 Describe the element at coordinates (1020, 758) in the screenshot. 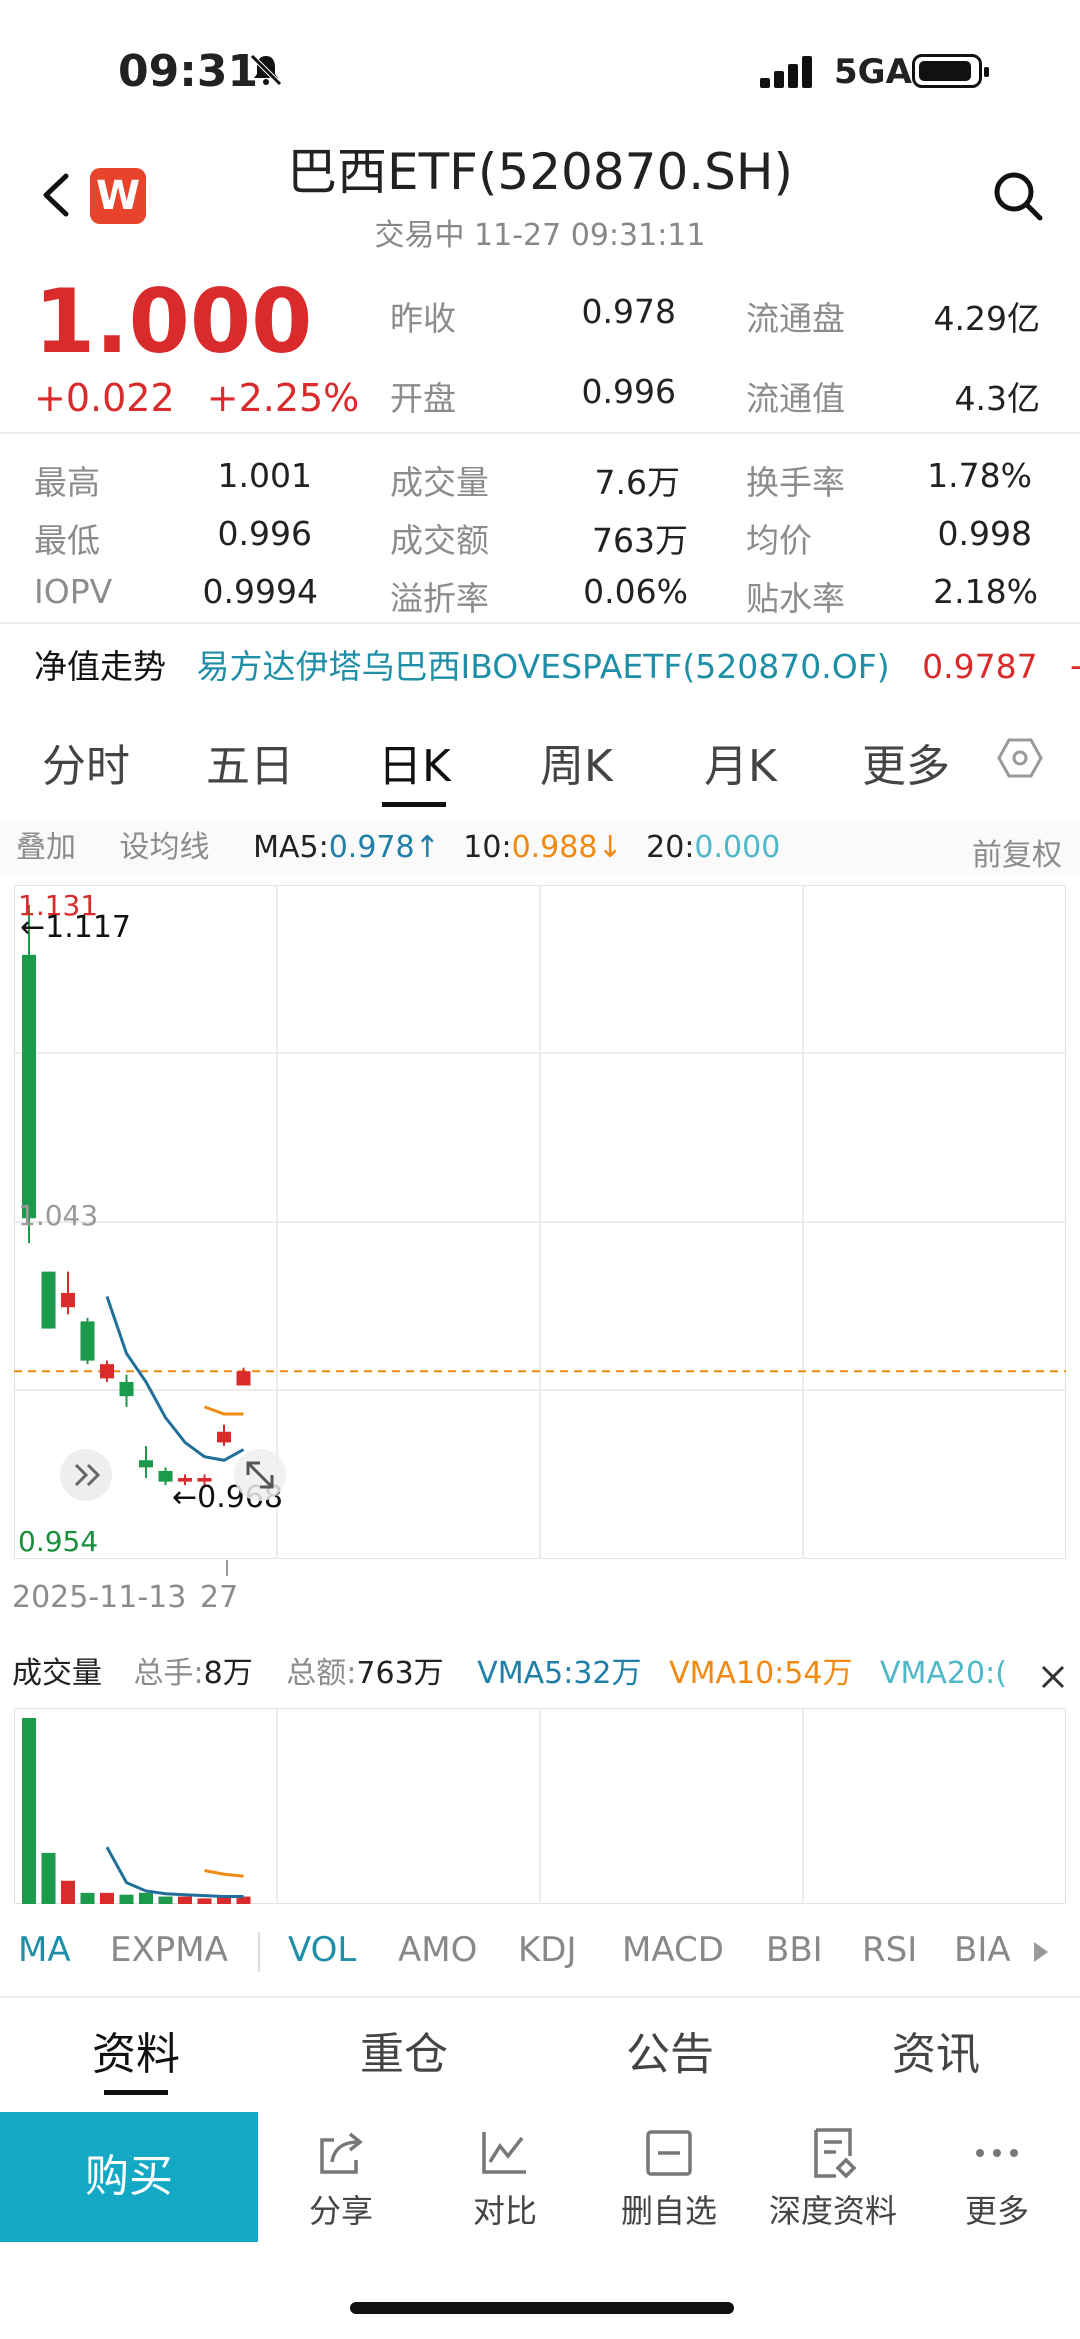

I see `settings-hex-icon` at that location.